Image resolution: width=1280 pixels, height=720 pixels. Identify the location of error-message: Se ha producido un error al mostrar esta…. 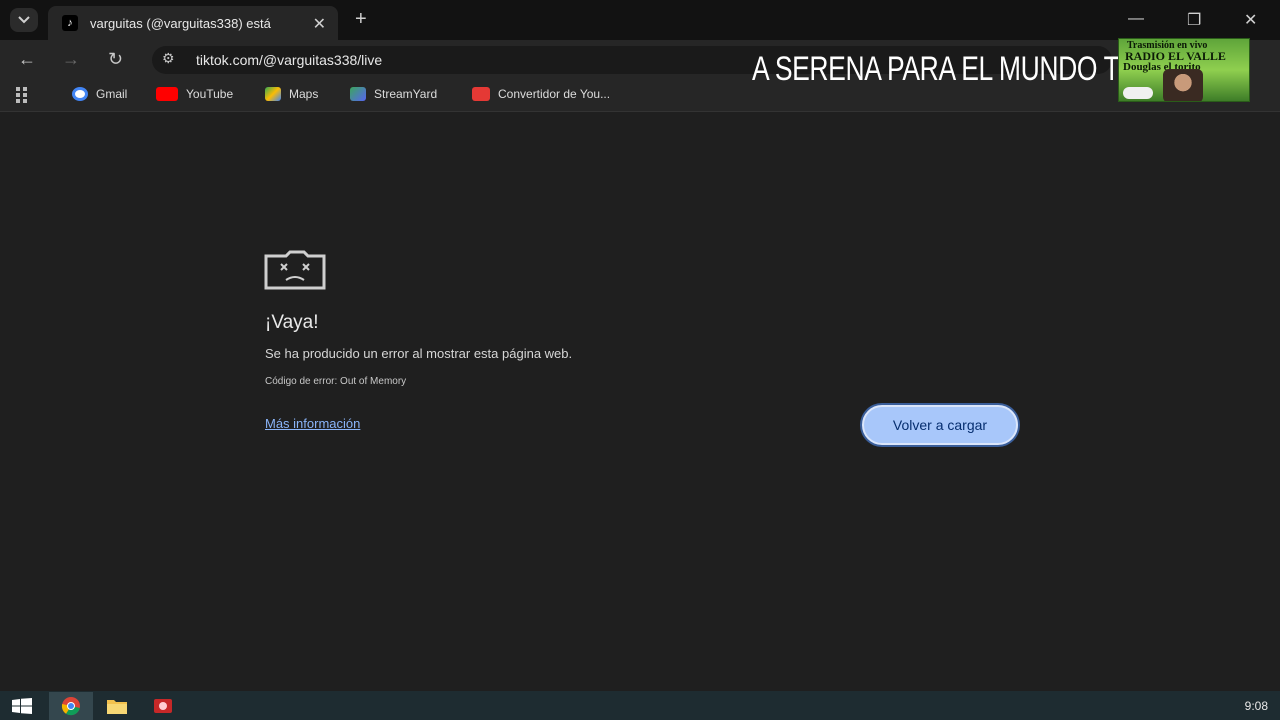
(419, 353).